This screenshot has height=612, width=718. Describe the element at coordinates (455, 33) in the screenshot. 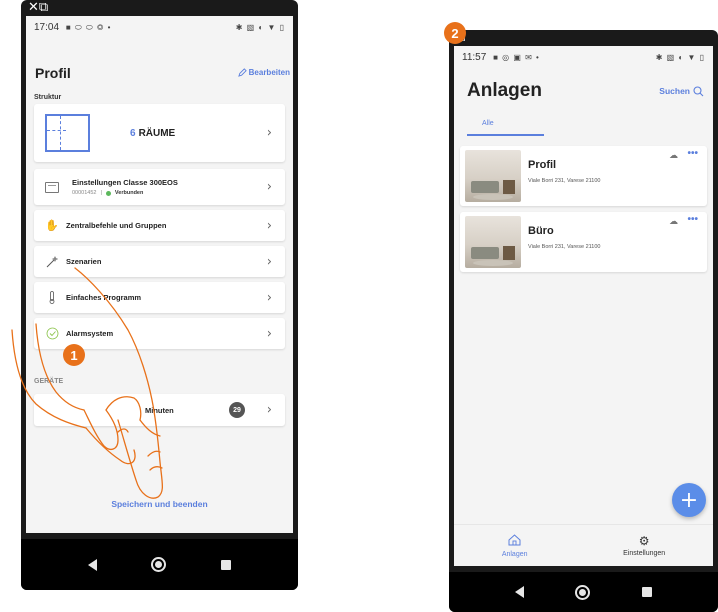

I see `step-badge-2: 2` at that location.